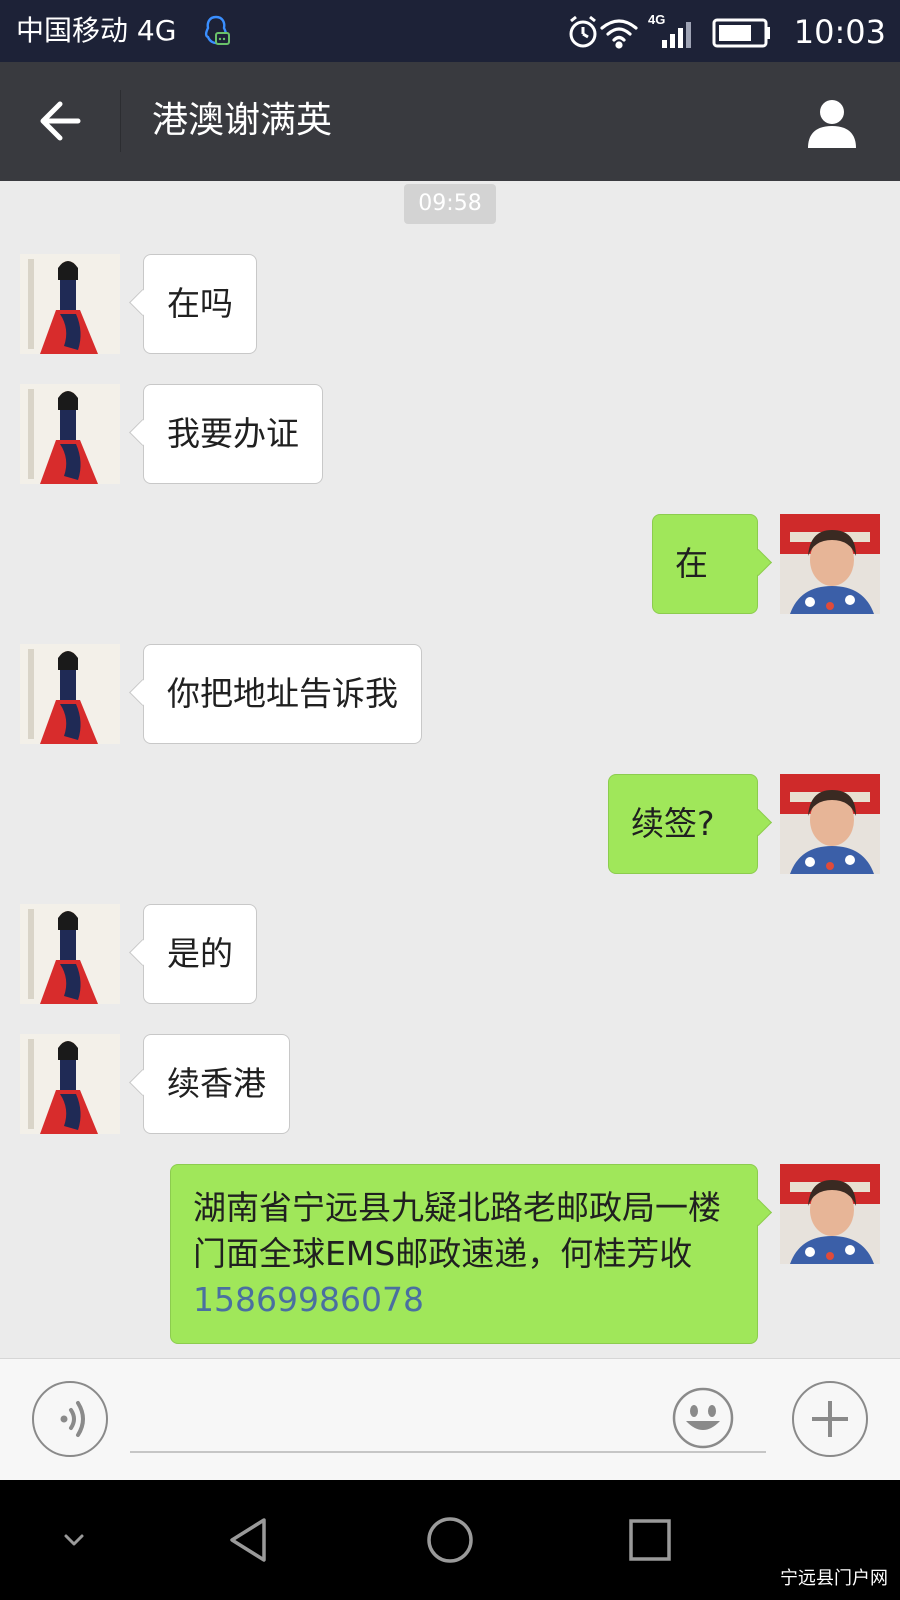 The width and height of the screenshot is (900, 1600). I want to click on battery-icon, so click(741, 33).